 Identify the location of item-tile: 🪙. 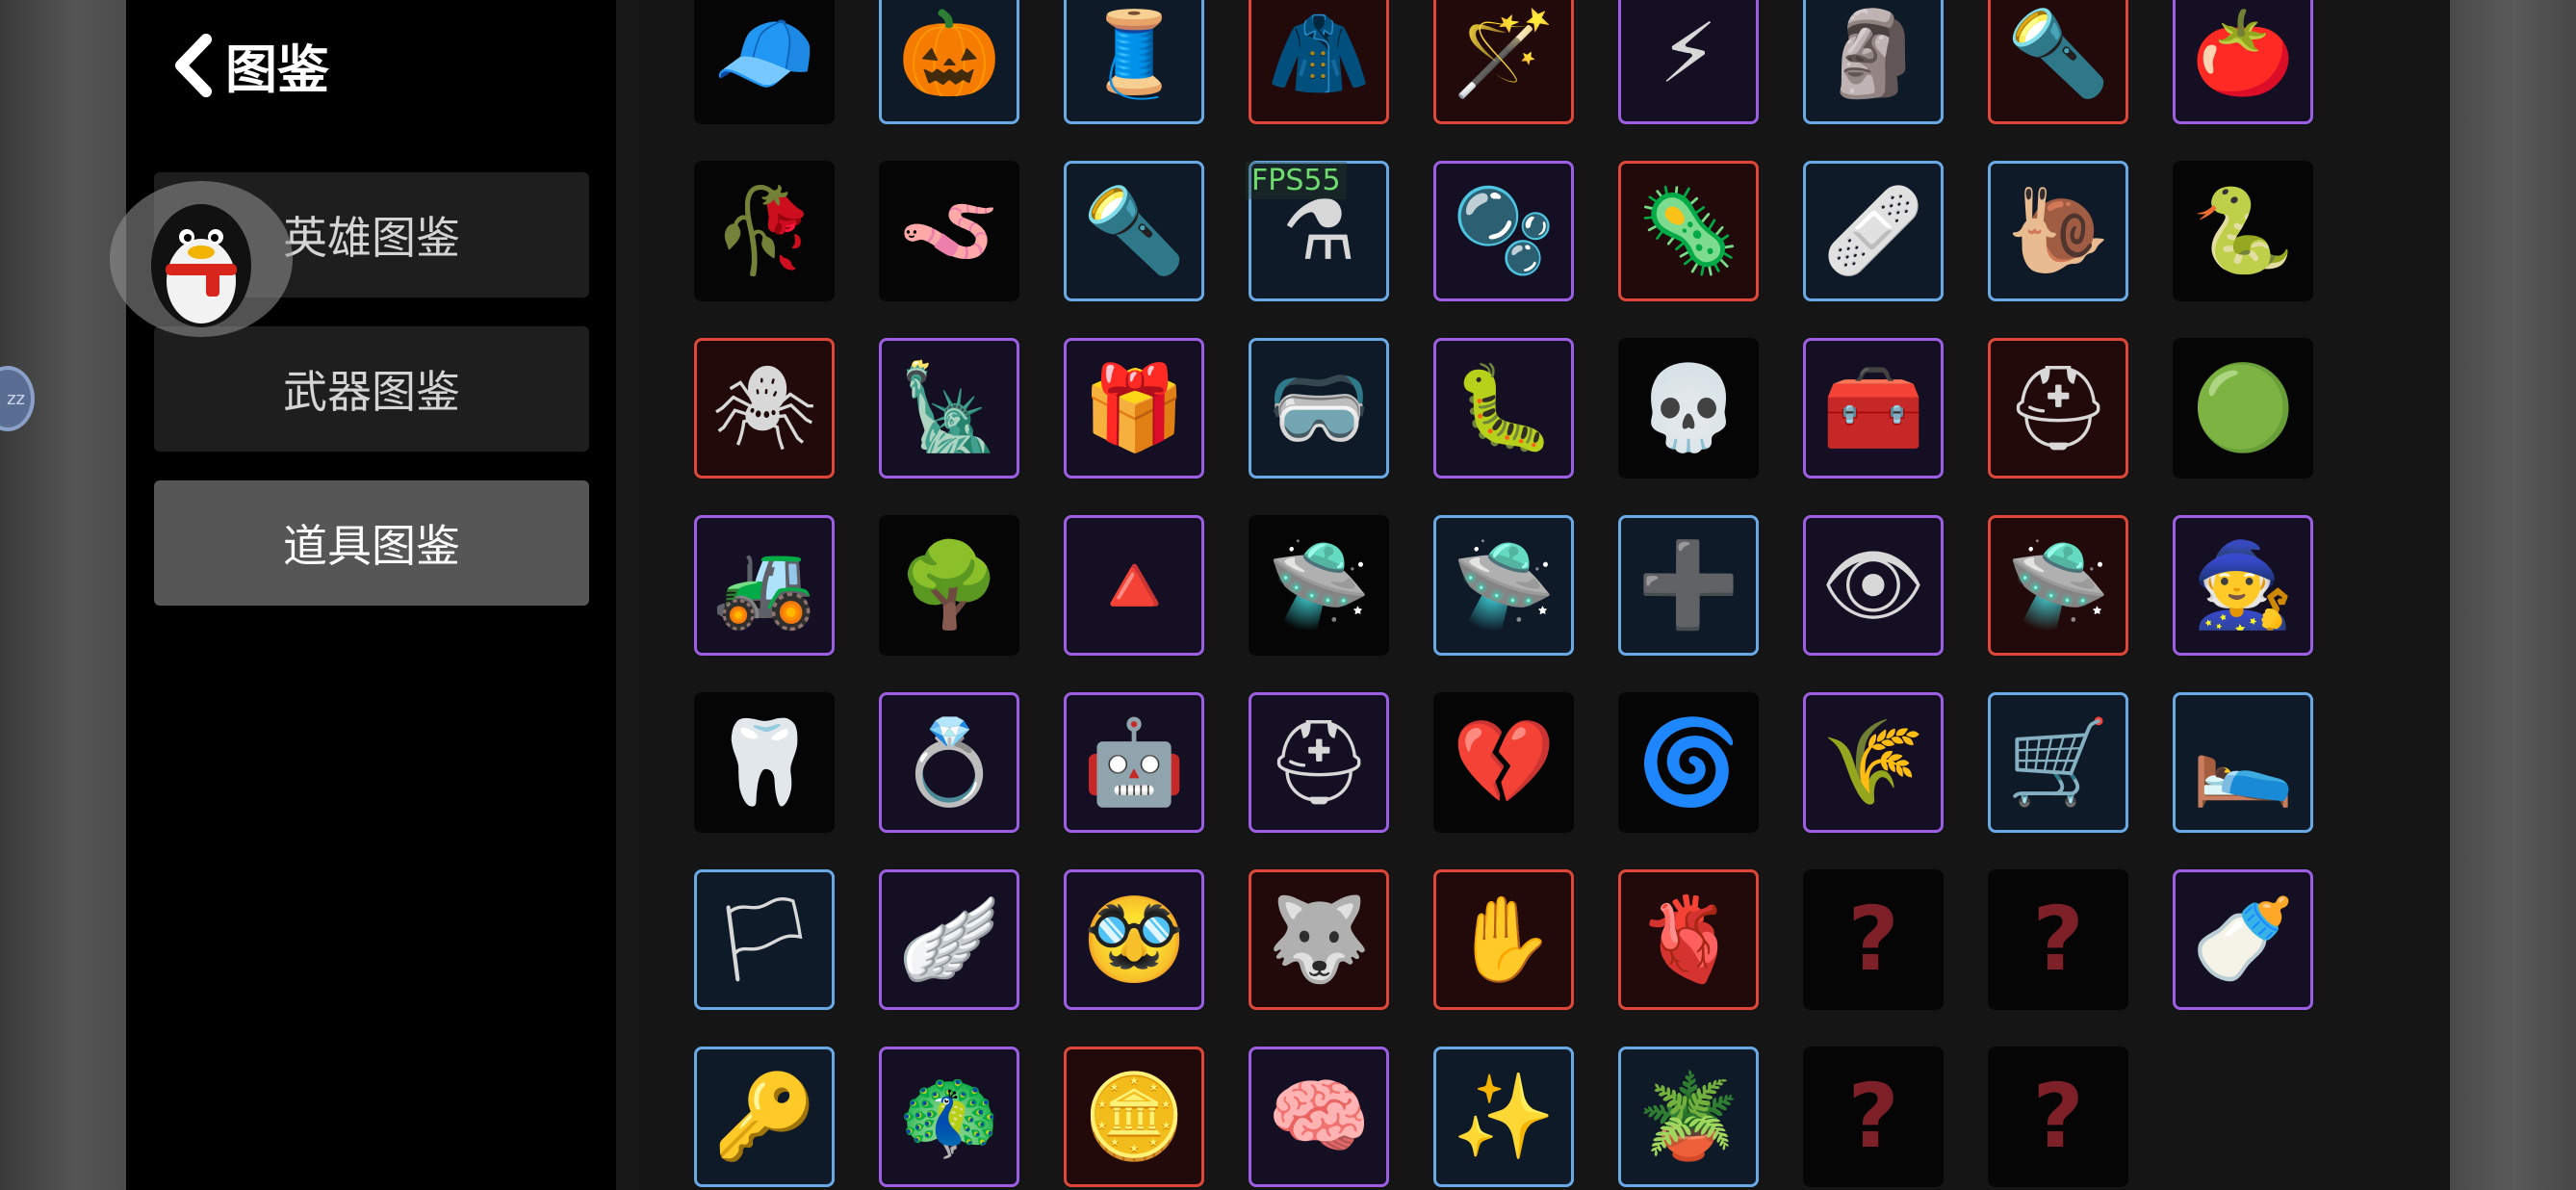
(1134, 1117).